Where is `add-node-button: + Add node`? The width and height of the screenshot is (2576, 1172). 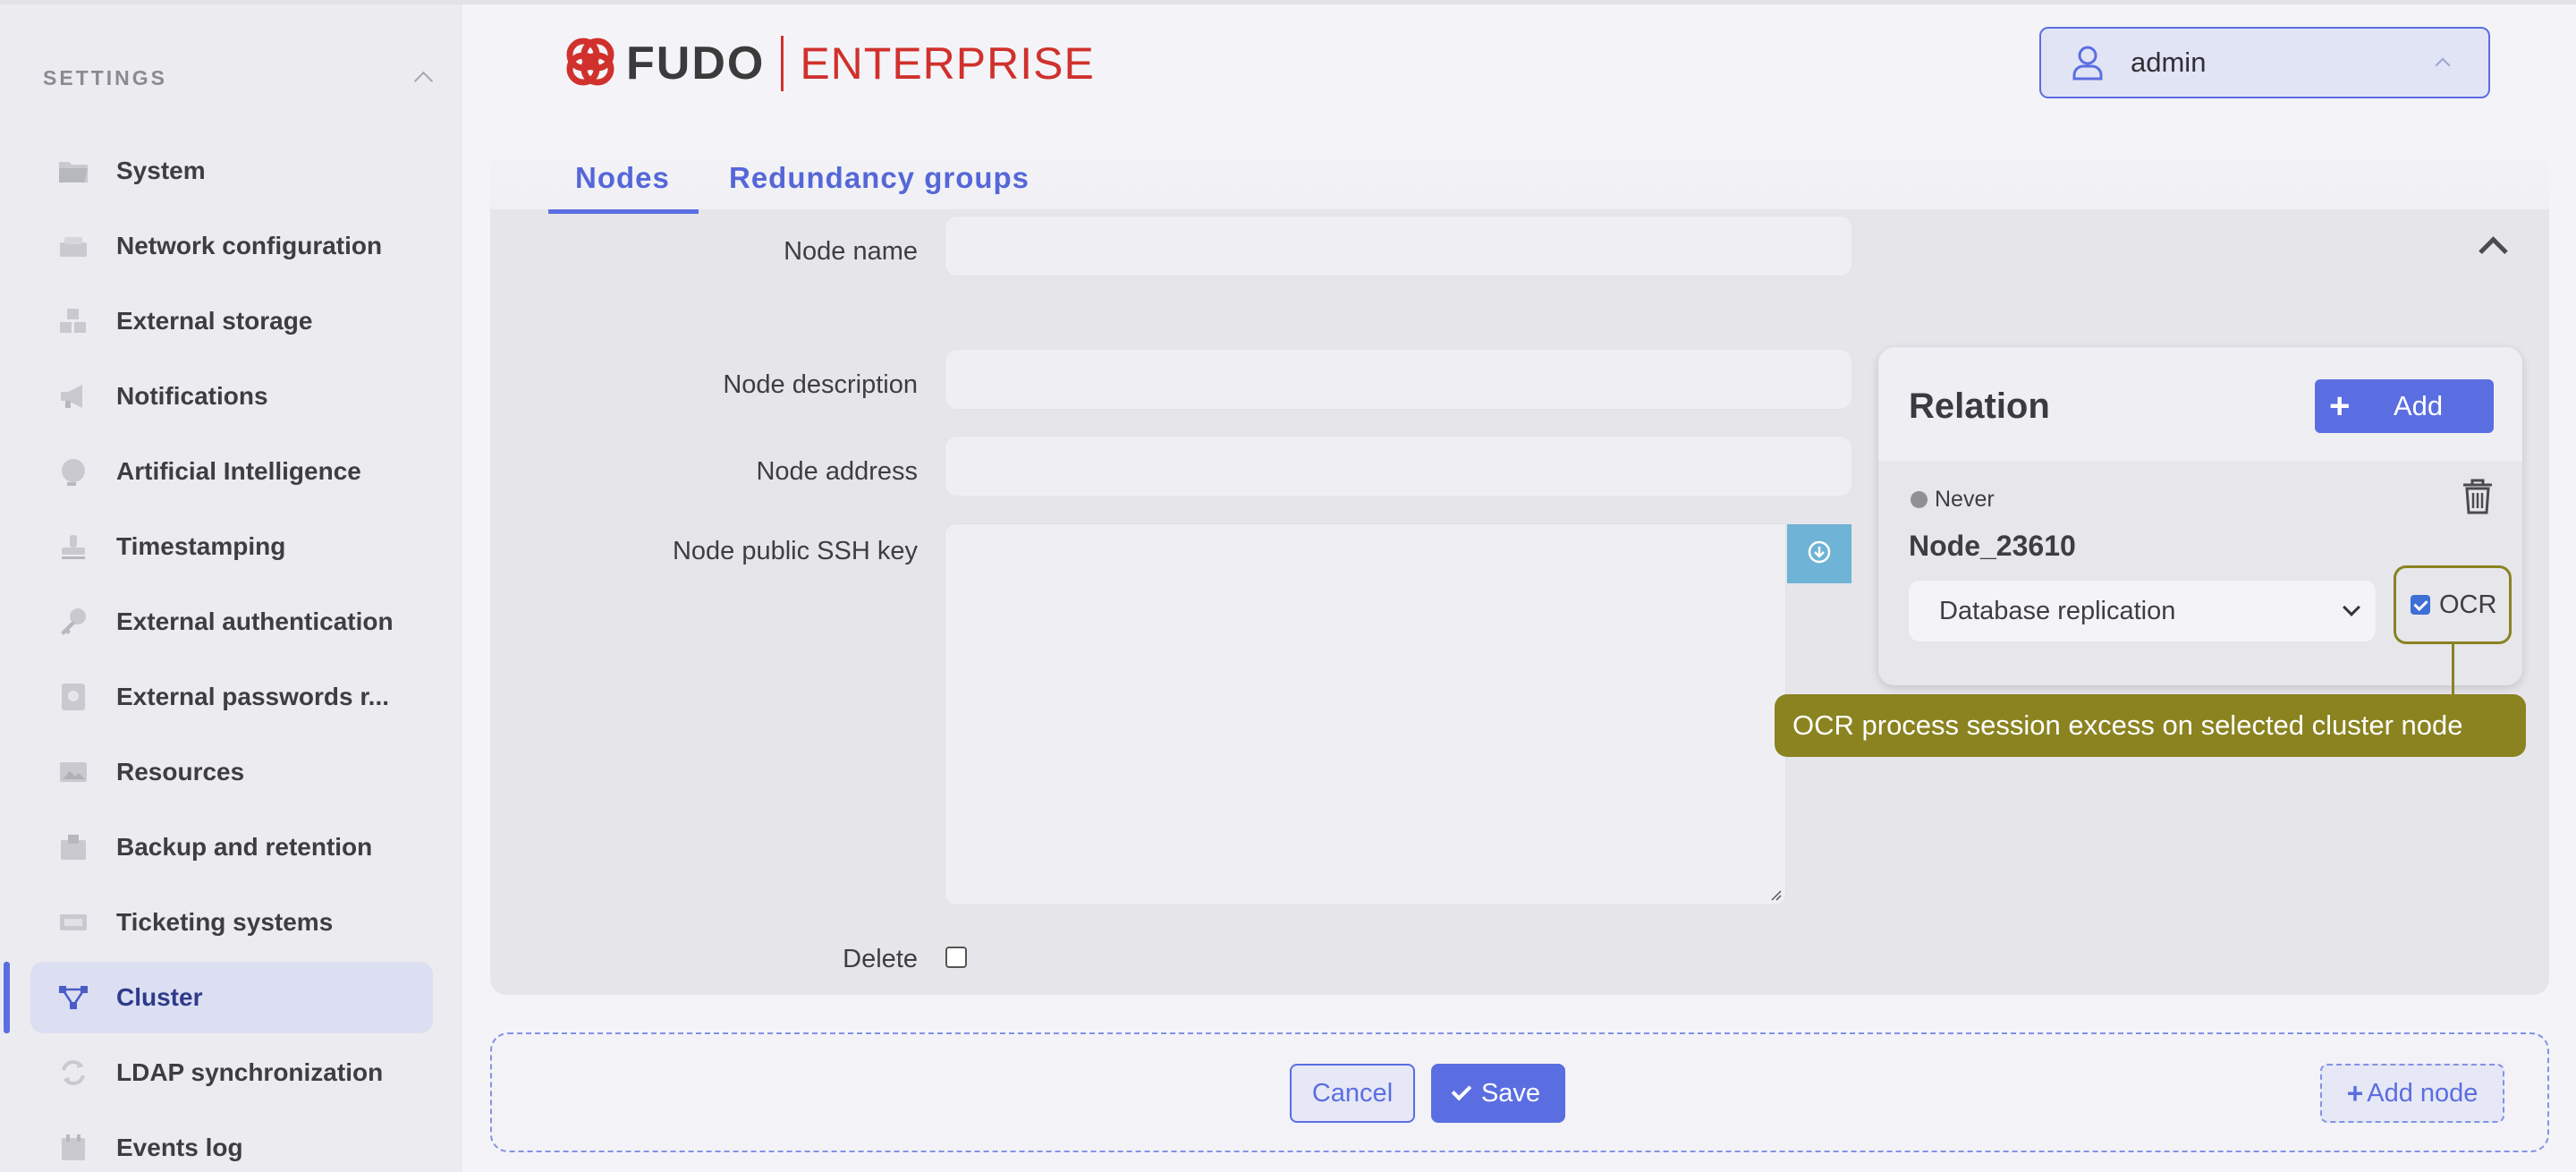
add-node-button: + Add node is located at coordinates (2412, 1093).